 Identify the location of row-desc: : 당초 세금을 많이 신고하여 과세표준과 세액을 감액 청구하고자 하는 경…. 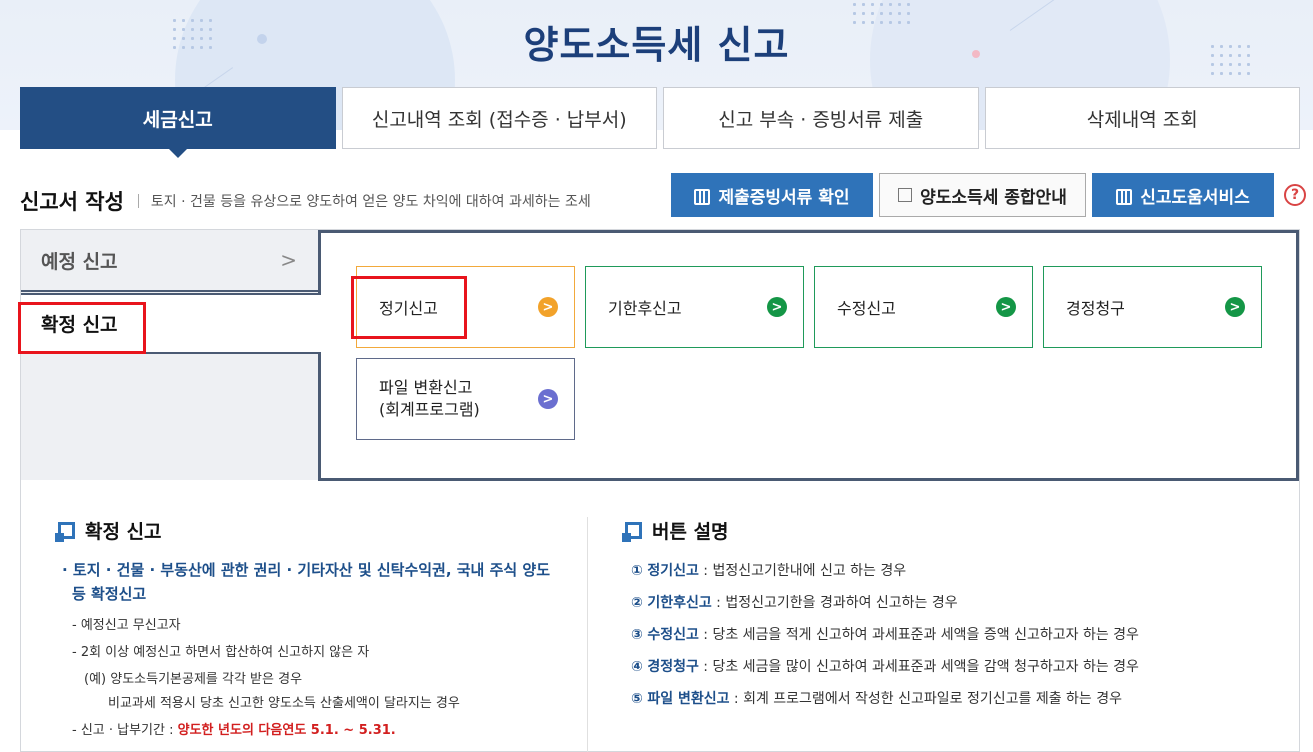
(918, 667).